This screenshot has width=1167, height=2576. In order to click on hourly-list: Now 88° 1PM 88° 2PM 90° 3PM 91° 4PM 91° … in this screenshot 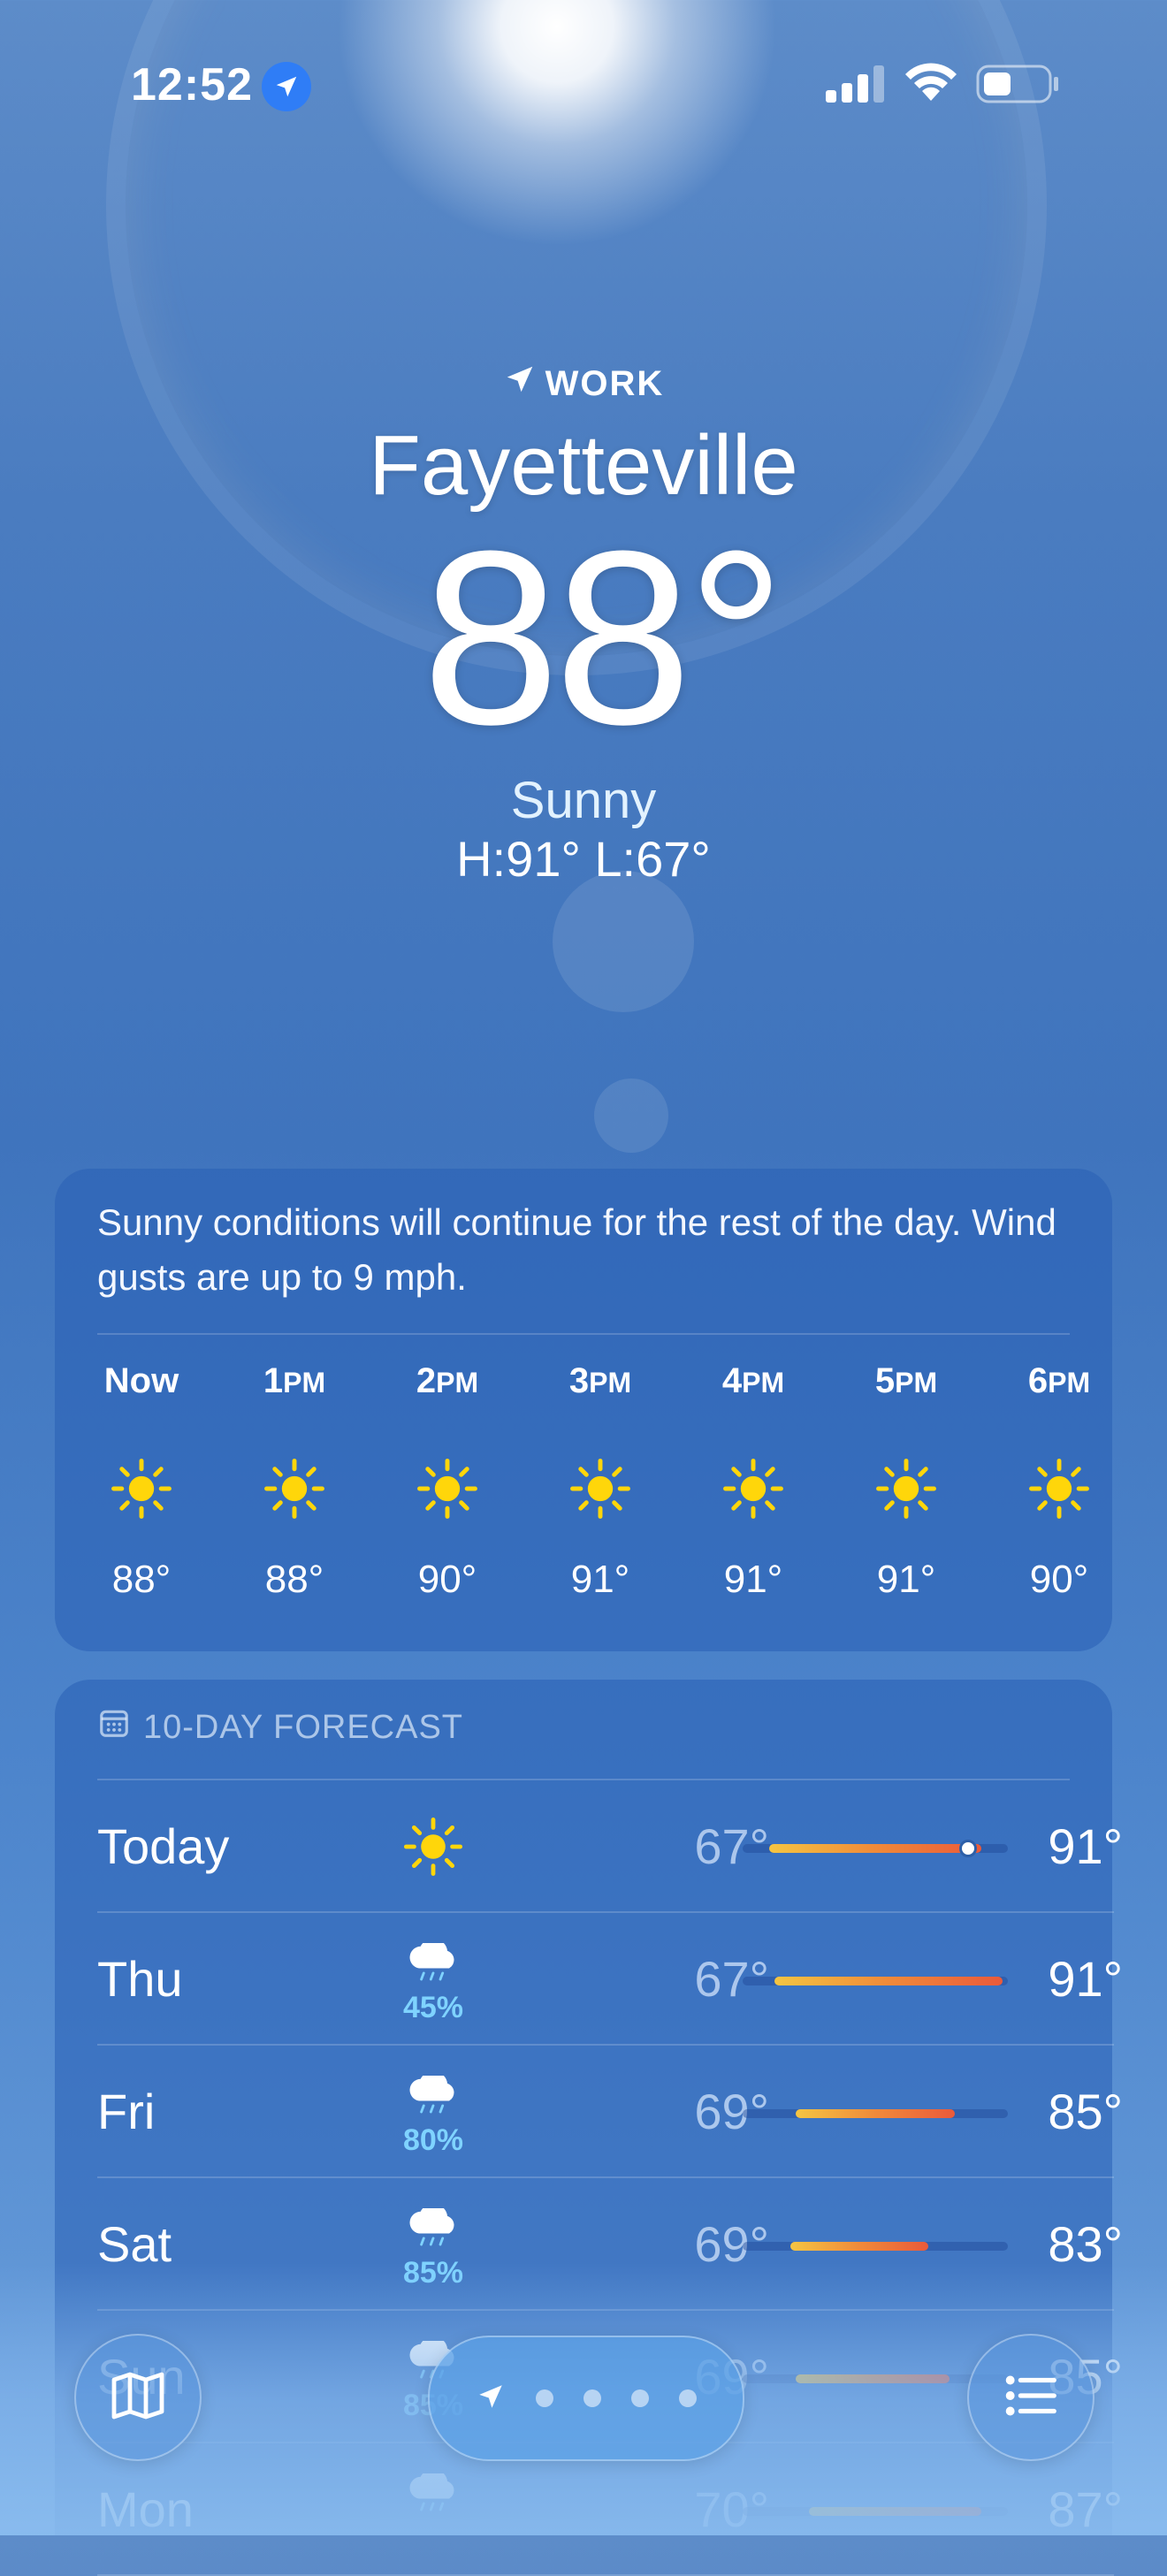, I will do `click(604, 1495)`.